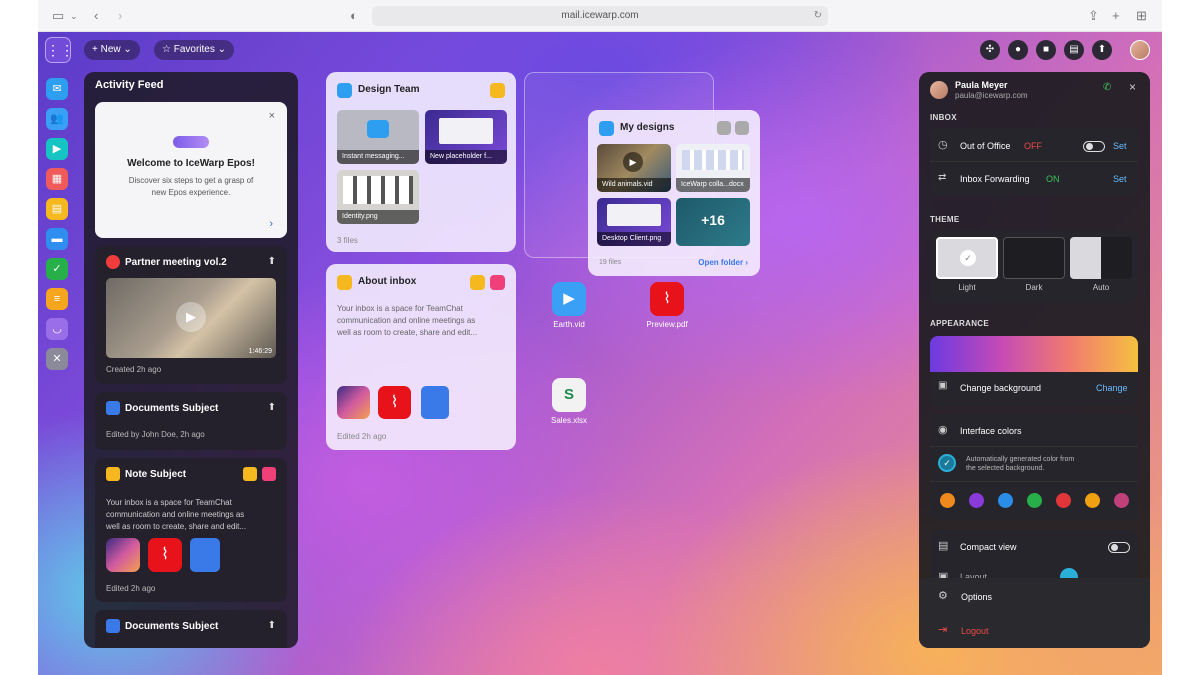 The height and width of the screenshot is (675, 1200). I want to click on message-icon: ■, so click(1046, 50).